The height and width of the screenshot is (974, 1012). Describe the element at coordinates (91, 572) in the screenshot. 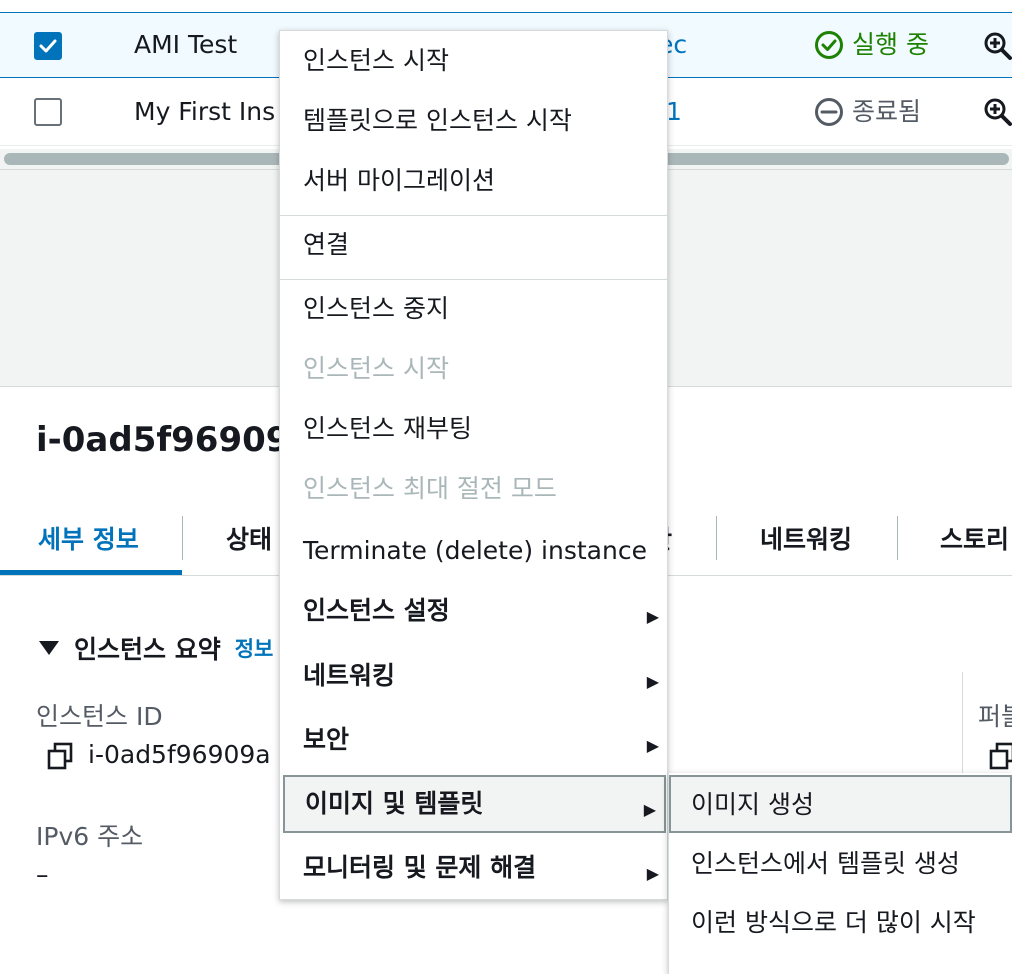

I see `active-tab-underline` at that location.